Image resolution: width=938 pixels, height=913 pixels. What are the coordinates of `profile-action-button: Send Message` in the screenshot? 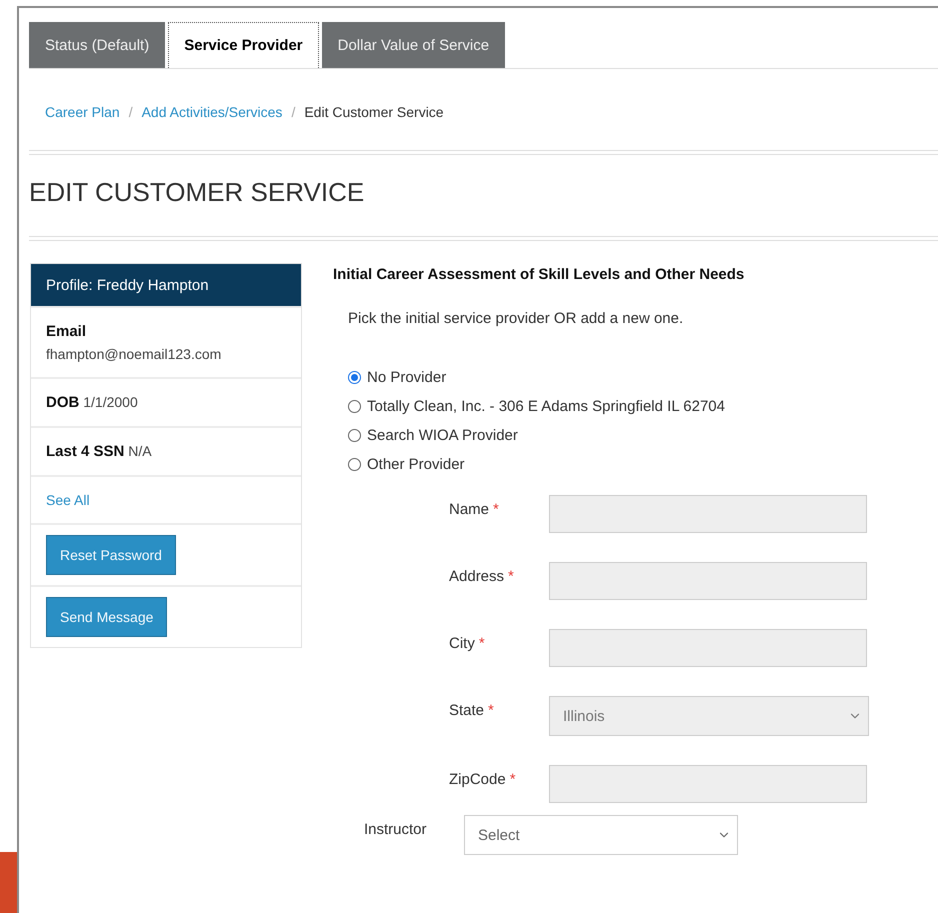 It's located at (107, 617).